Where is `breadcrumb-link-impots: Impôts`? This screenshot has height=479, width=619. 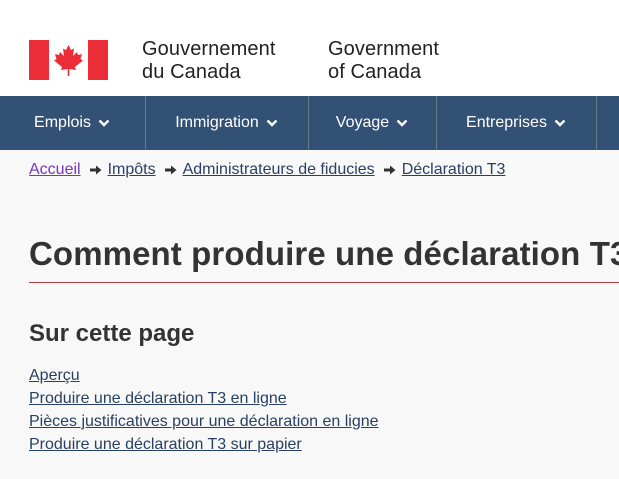
breadcrumb-link-impots: Impôts is located at coordinates (132, 170).